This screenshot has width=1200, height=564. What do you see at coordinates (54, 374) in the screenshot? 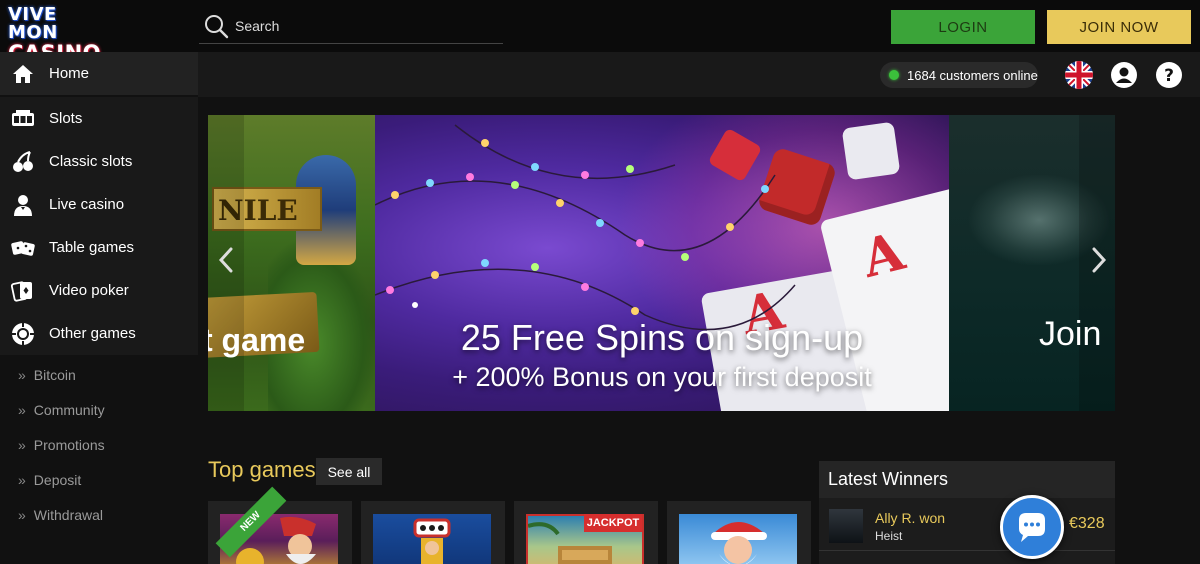
I see `sidebar-link-label: Bitcoin` at bounding box center [54, 374].